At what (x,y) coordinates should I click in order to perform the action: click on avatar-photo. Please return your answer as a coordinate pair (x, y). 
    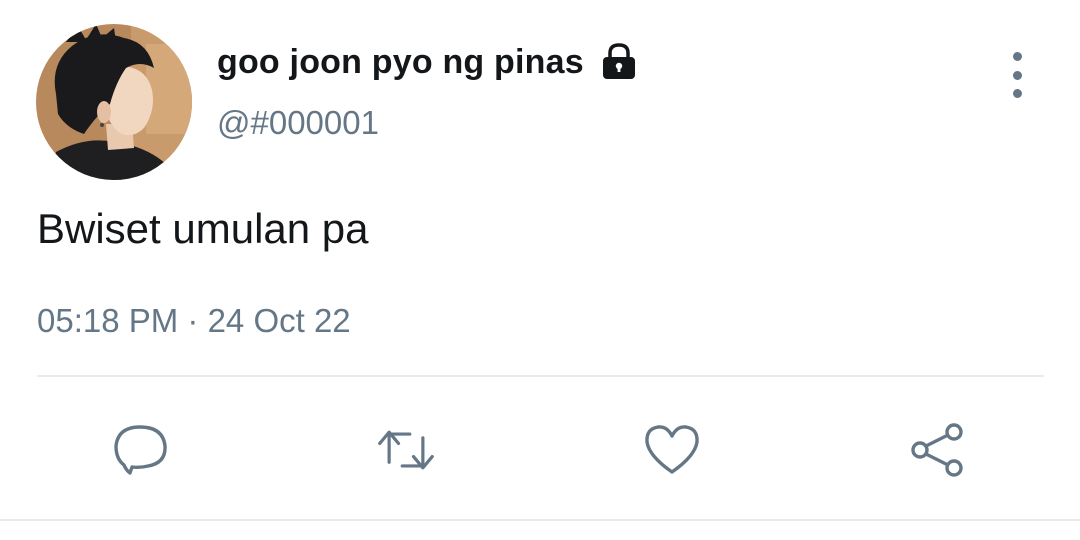
    Looking at the image, I should click on (114, 102).